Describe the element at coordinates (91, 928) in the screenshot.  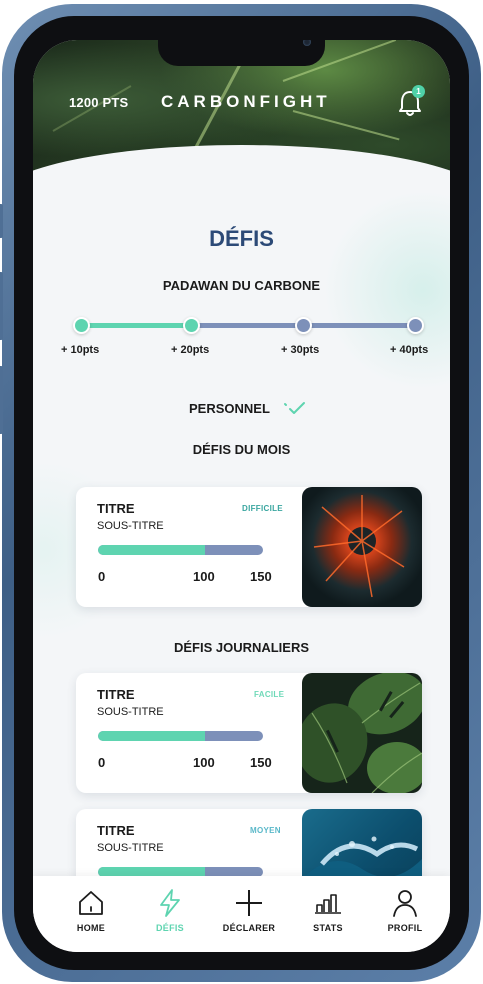
I see `nav-label: HOME` at that location.